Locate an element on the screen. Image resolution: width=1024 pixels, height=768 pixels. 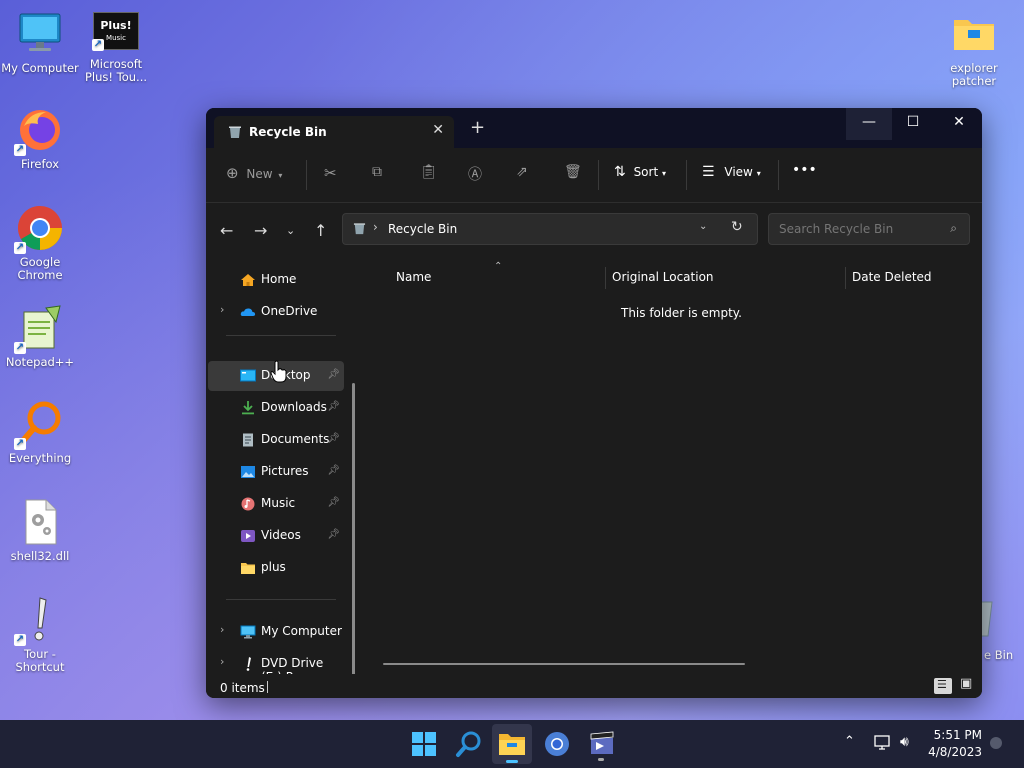
breadcrumb-recycle-bin: Recycle Bin is located at coordinates (422, 229).